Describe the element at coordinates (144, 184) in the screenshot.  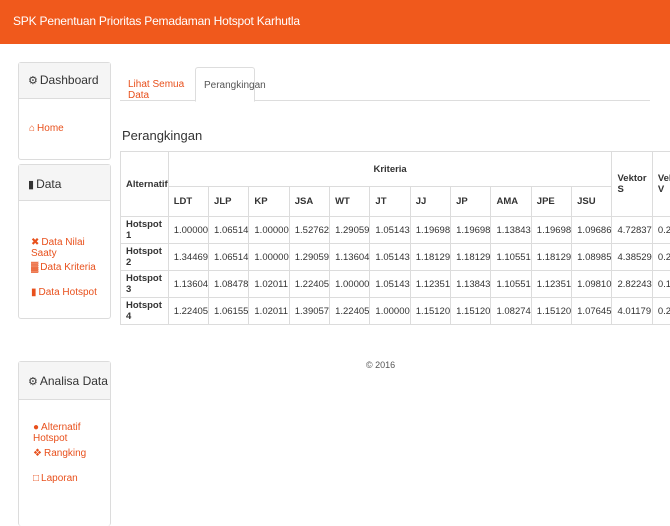
I see `header-alternatif: Alternatif` at that location.